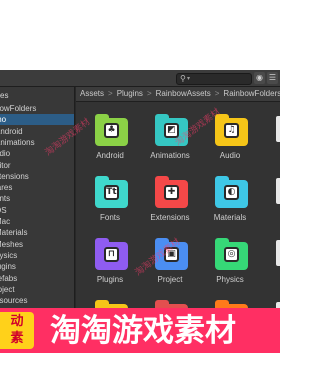  I want to click on folder-icon: ♫, so click(231, 130).